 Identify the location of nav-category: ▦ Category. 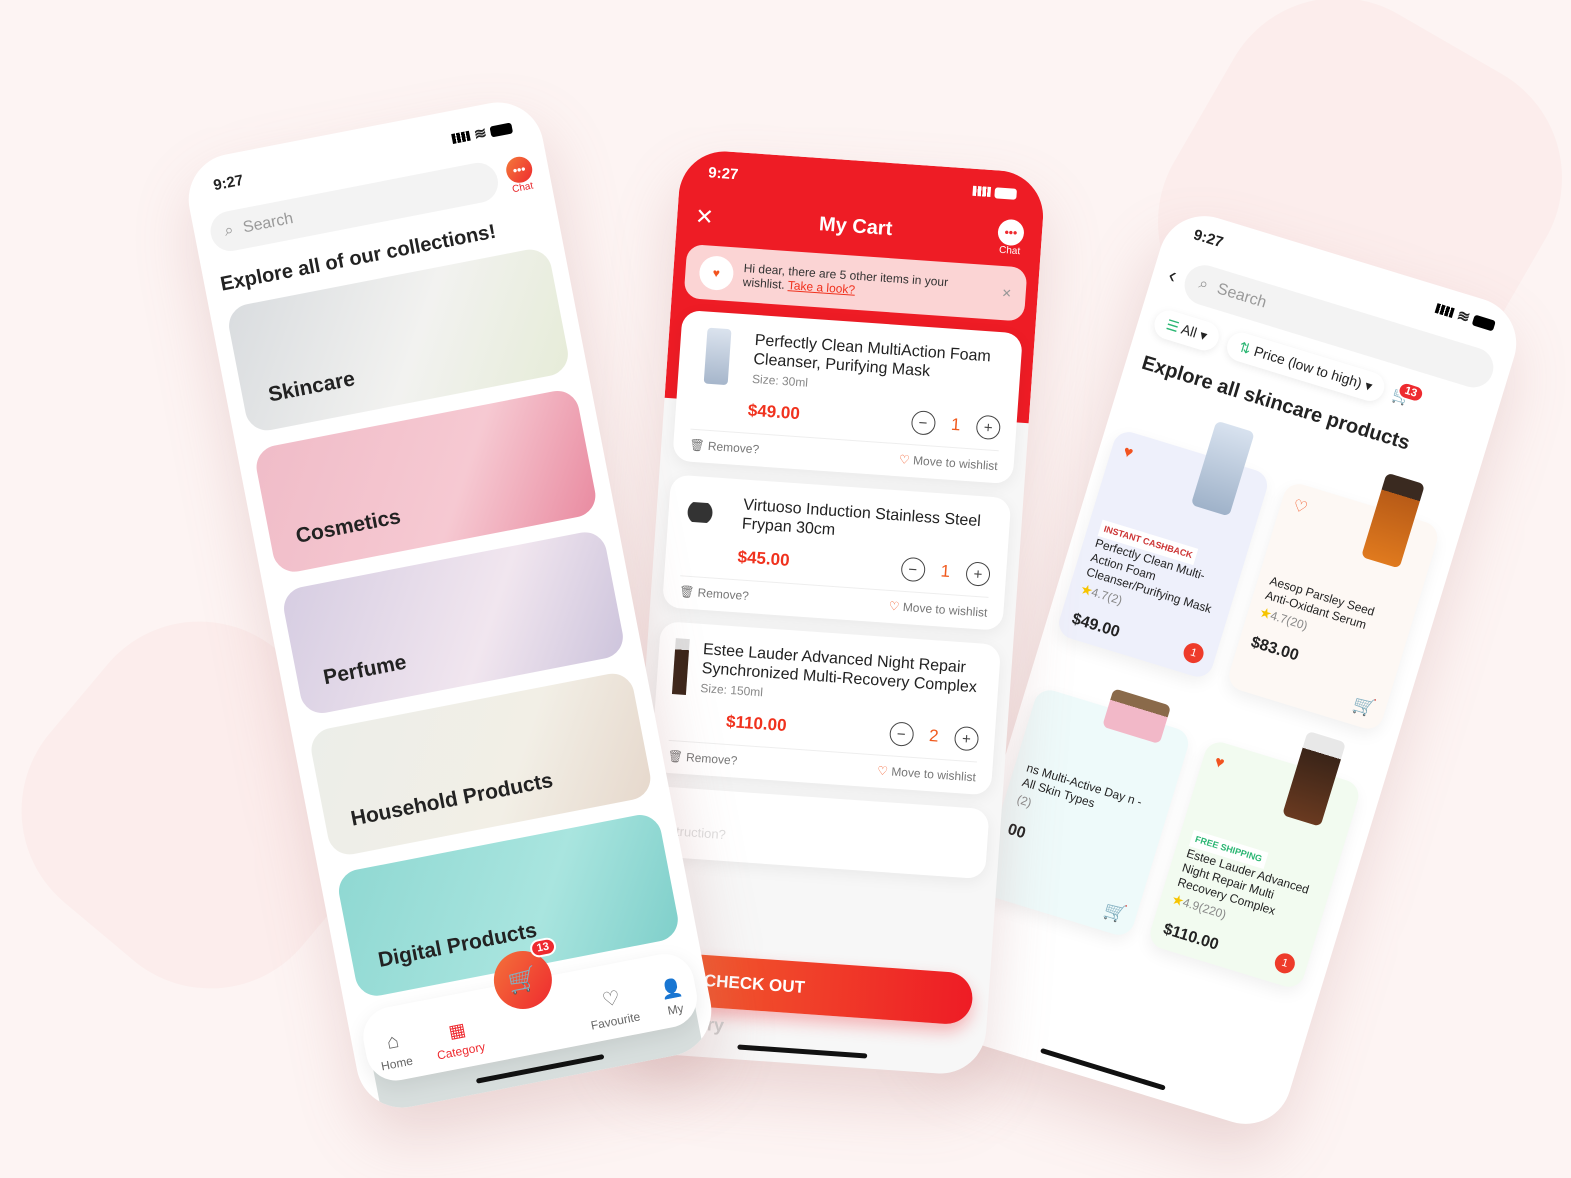
(458, 1039).